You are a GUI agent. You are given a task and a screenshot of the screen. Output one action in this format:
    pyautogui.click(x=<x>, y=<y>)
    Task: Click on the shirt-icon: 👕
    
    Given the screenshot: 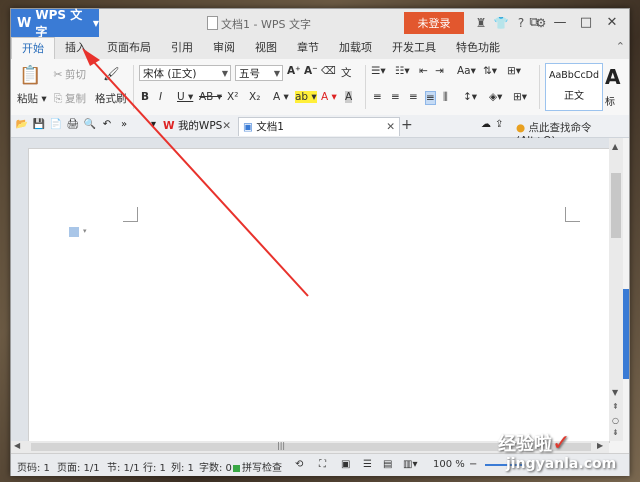 What is the action you would take?
    pyautogui.click(x=501, y=23)
    